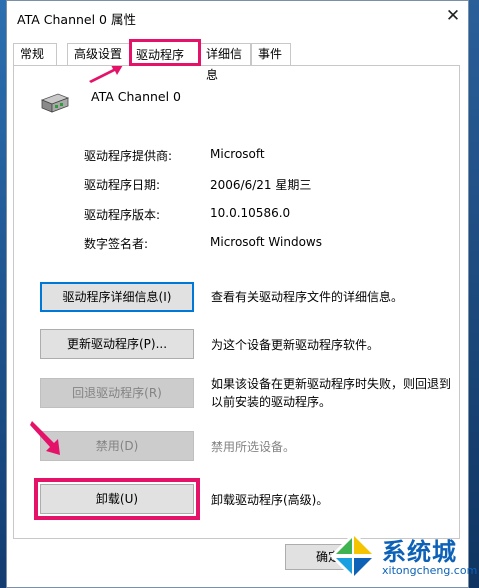 The image size is (479, 588). I want to click on driver-details-description: 查看有关驱动程序文件的详细信息。, so click(307, 297).